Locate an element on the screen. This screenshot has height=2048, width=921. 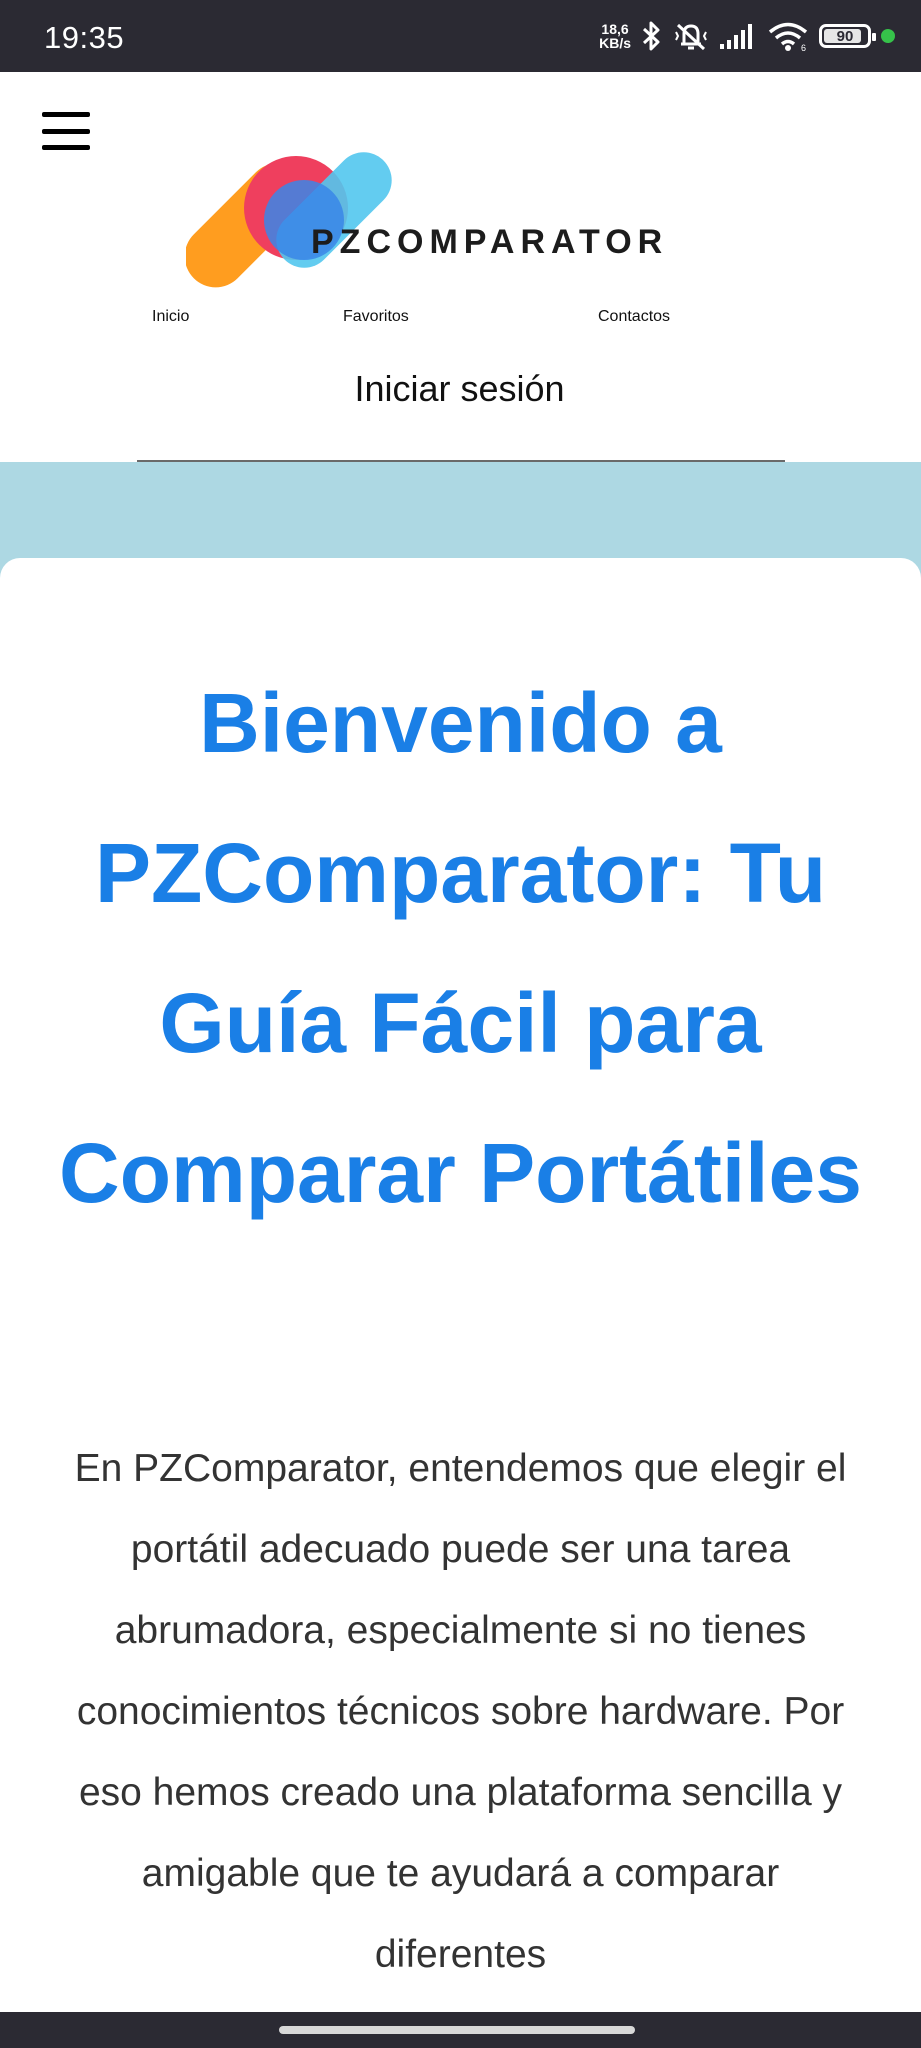
wifi-icon: 6 is located at coordinates (788, 37).